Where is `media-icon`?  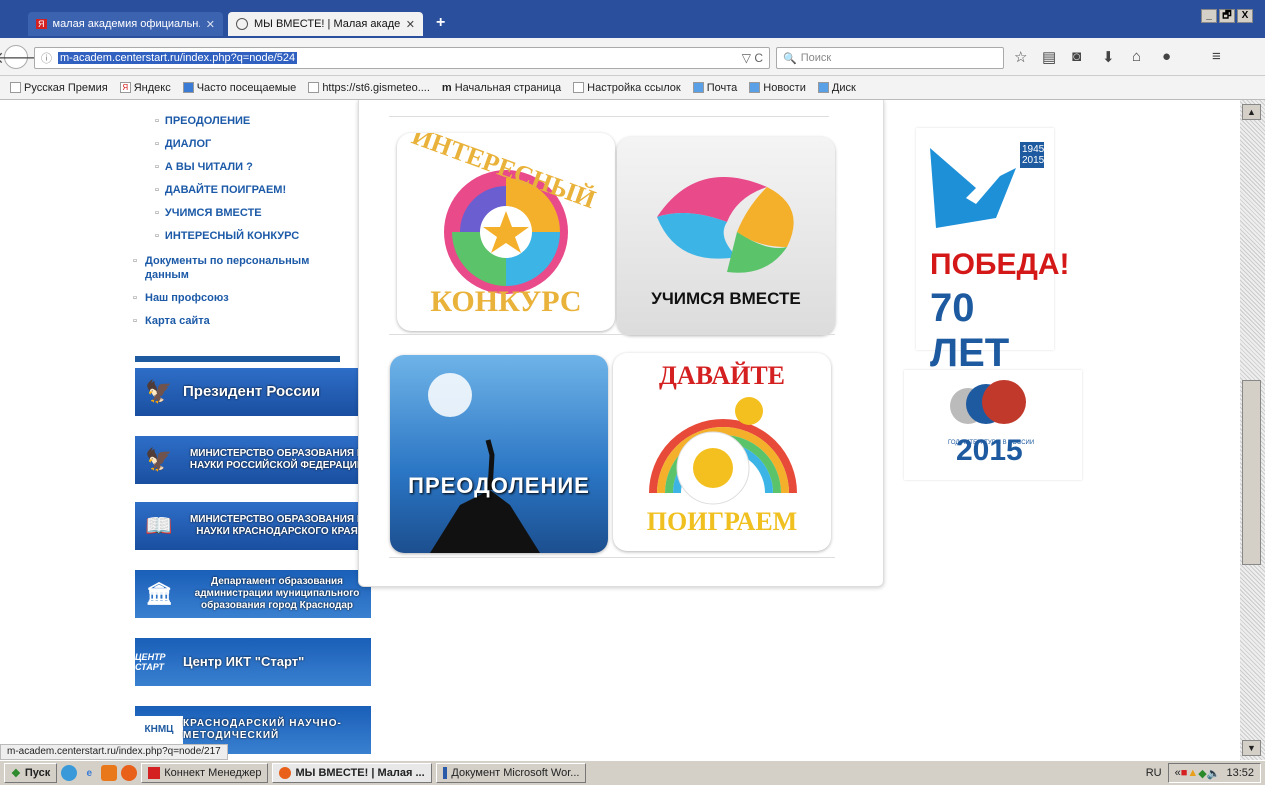
media-icon is located at coordinates (109, 773).